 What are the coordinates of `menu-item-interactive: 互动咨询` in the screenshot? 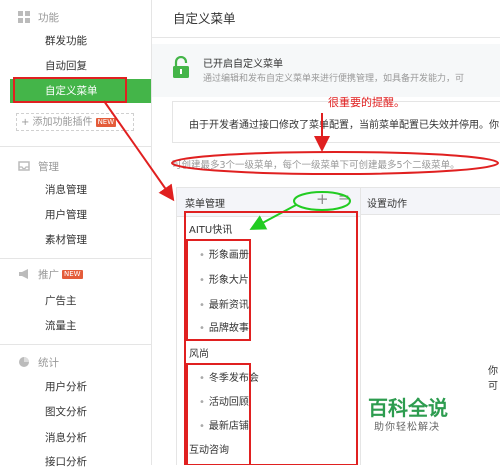 It's located at (209, 448).